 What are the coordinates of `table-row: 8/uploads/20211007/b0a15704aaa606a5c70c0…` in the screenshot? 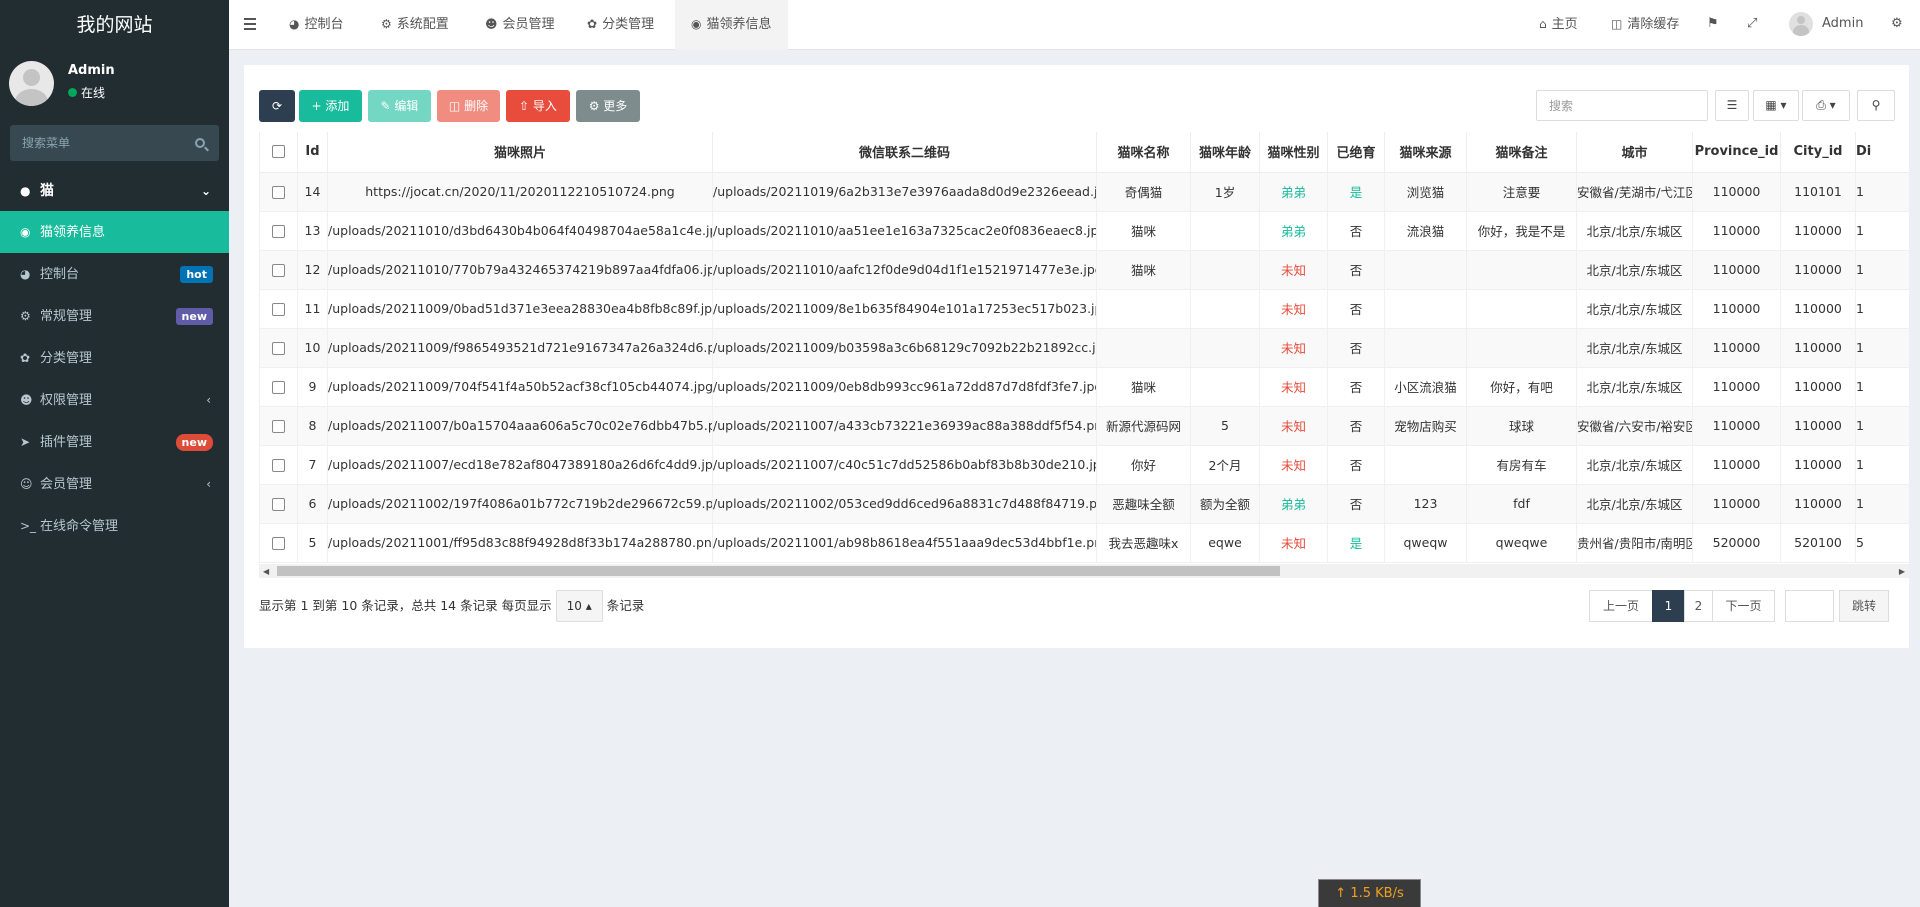 It's located at (1084, 425).